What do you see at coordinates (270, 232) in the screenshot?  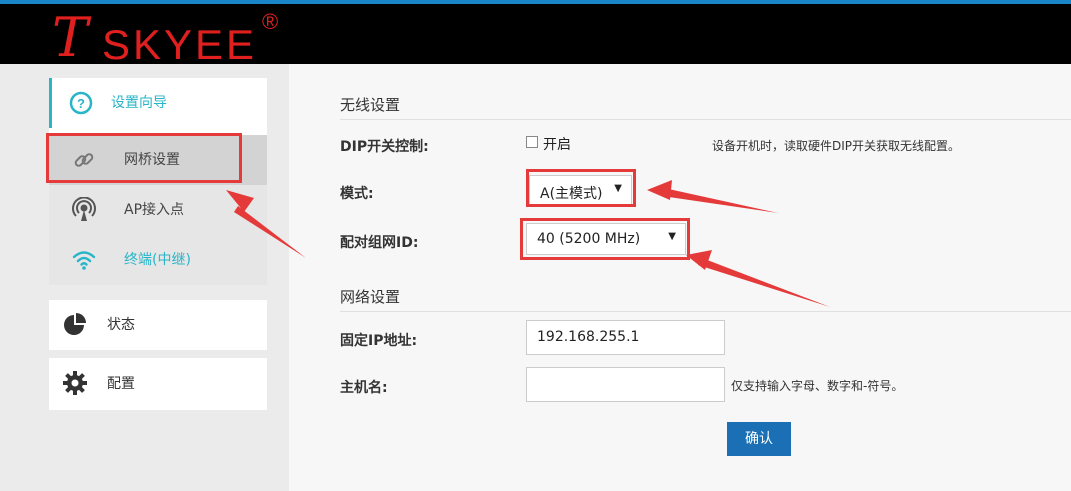 I see `arrow-to-bridge` at bounding box center [270, 232].